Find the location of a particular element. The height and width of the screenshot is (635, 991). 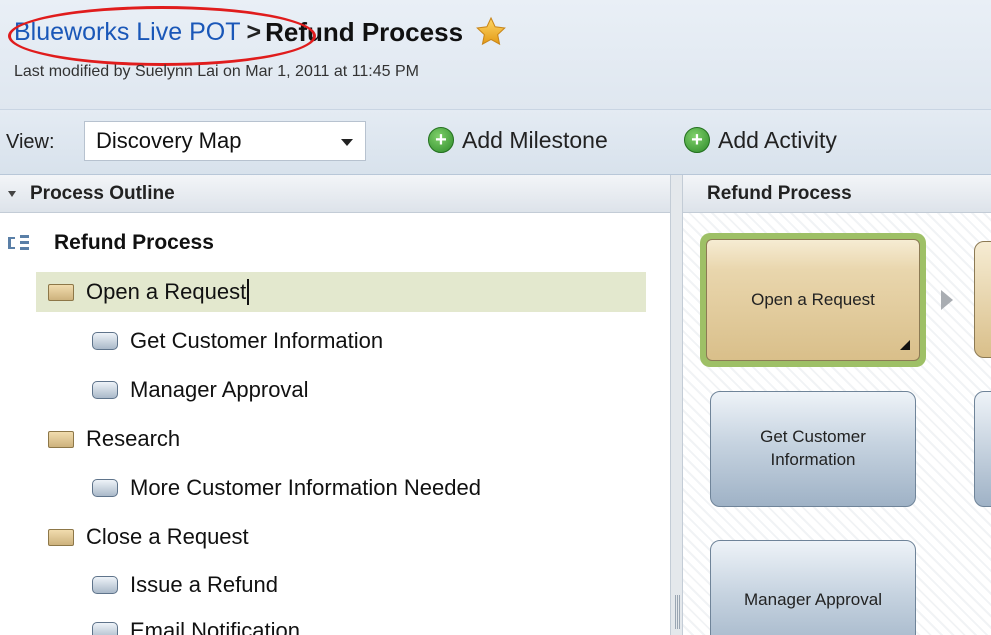

activity-card-label: Get Customer Information is located at coordinates (813, 448).